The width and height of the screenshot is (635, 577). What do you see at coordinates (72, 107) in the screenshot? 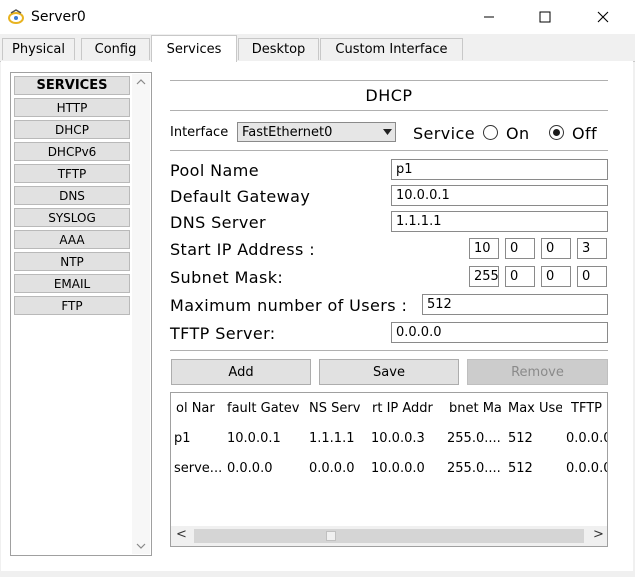
I see `service-http: HTTP` at bounding box center [72, 107].